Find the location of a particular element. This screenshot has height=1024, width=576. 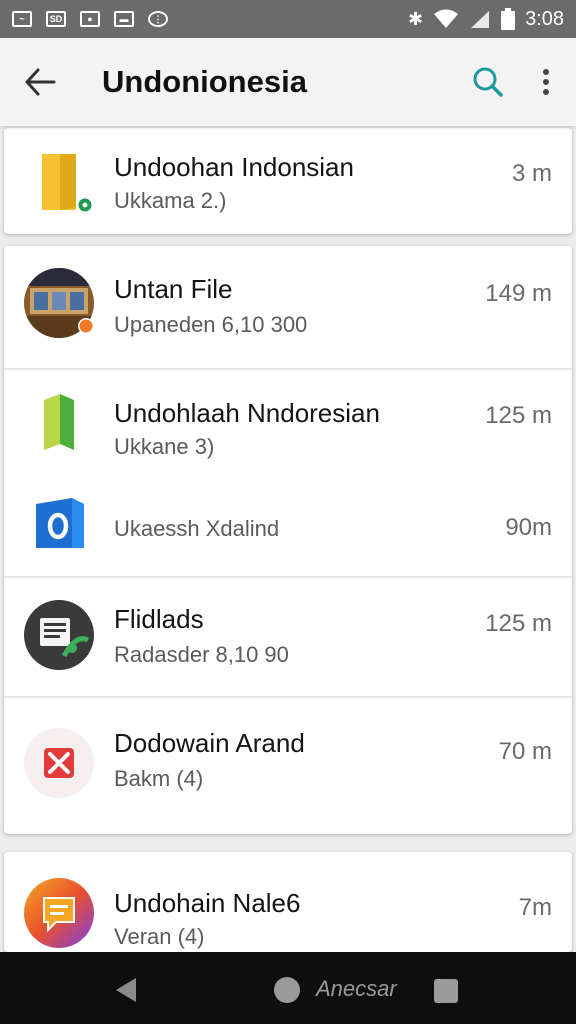

usb-icon: ⋮ is located at coordinates (158, 19).